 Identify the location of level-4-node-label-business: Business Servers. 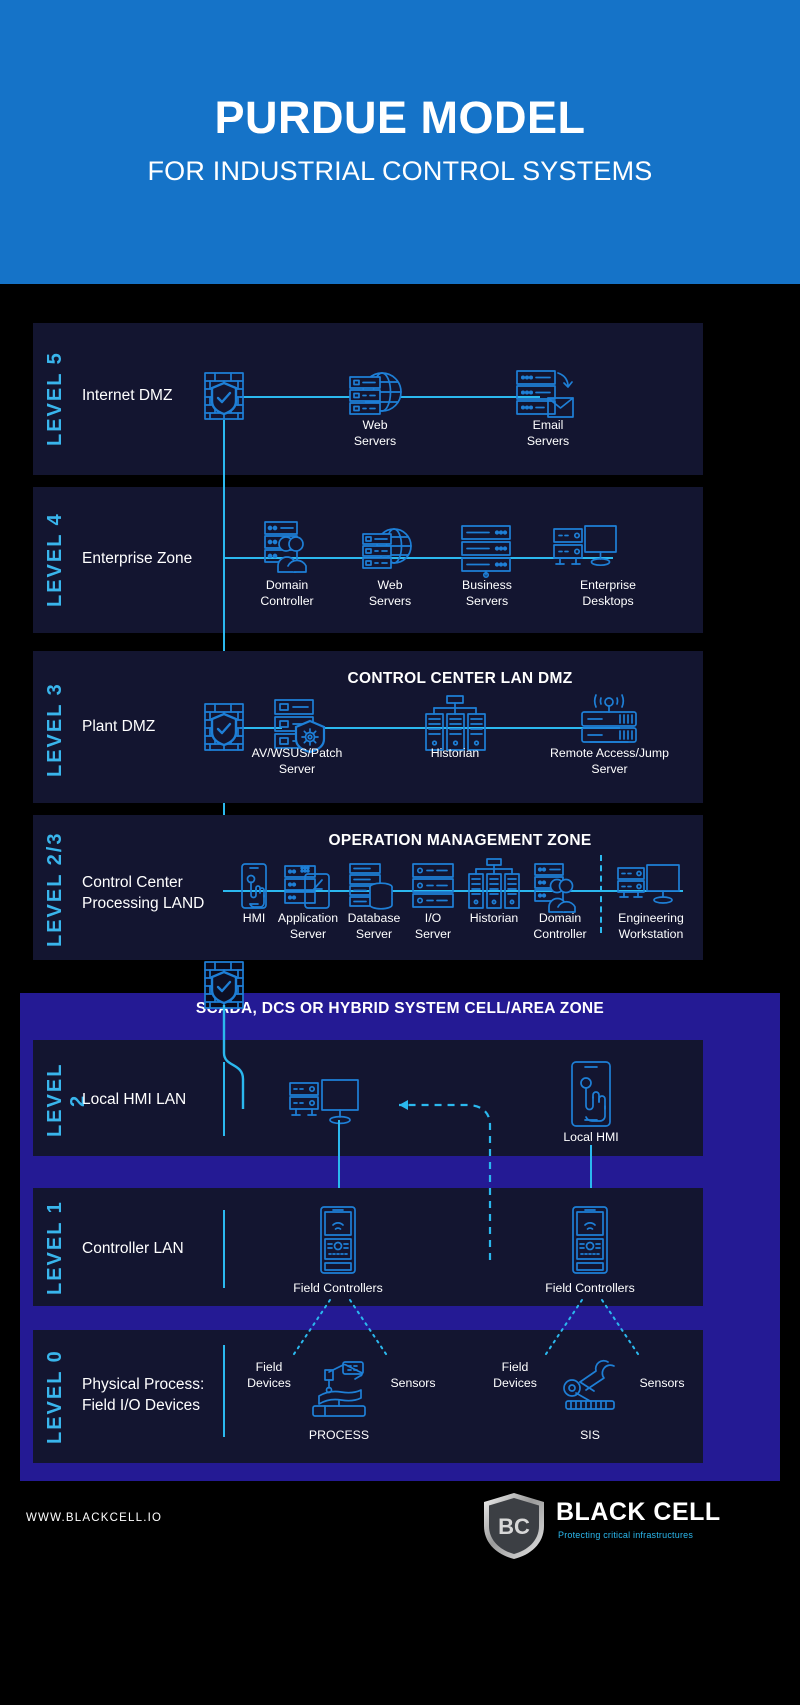
(487, 594).